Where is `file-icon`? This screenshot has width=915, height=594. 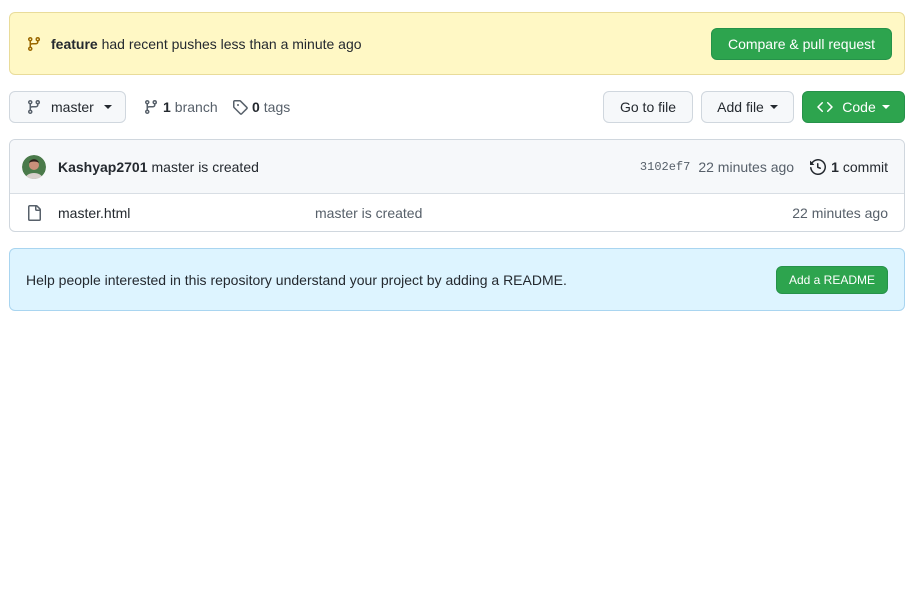
file-icon is located at coordinates (34, 213).